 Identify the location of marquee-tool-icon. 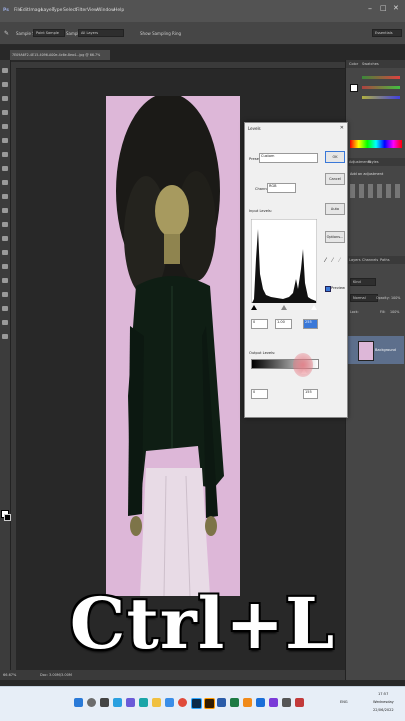
(5, 84).